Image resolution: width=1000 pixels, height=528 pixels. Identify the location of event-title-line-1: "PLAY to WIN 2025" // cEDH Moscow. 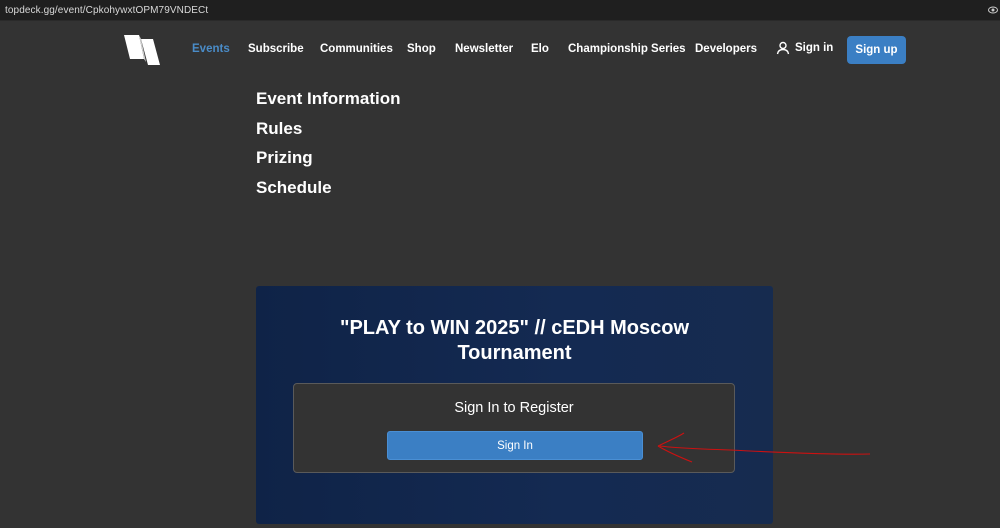
(514, 328).